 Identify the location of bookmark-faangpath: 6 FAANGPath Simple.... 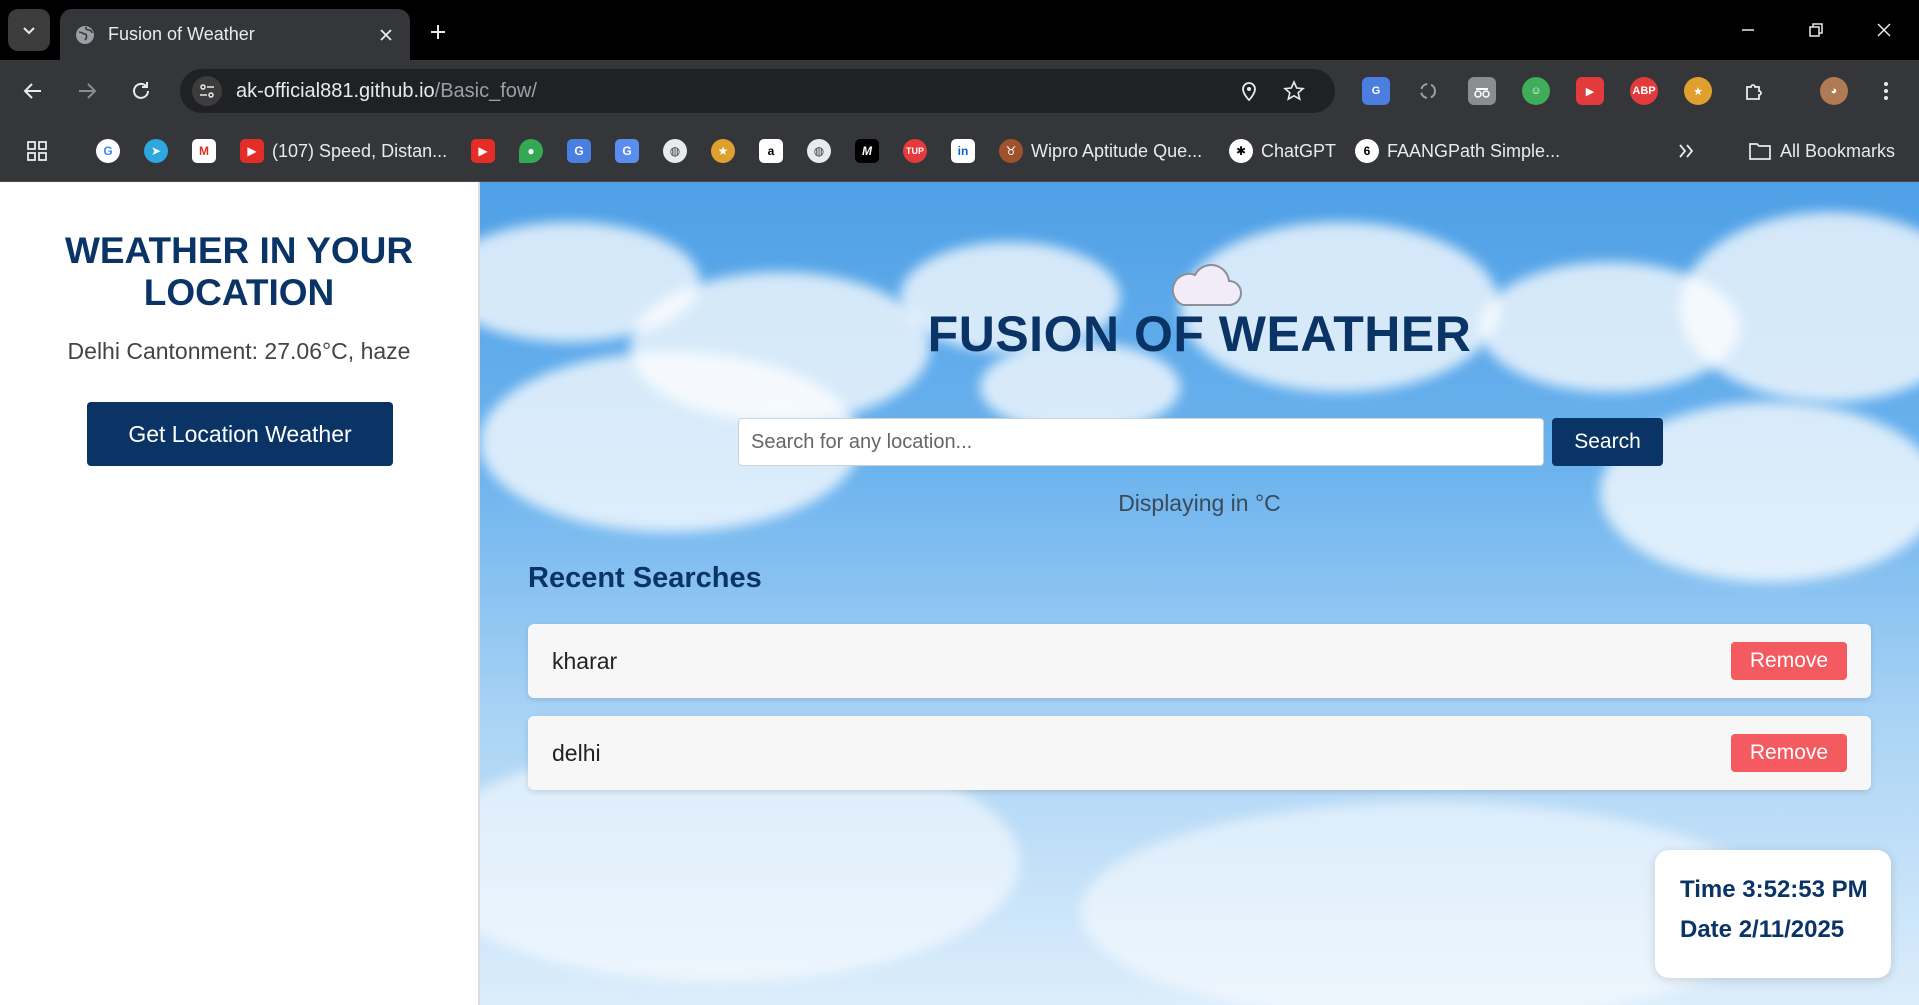
(1457, 151).